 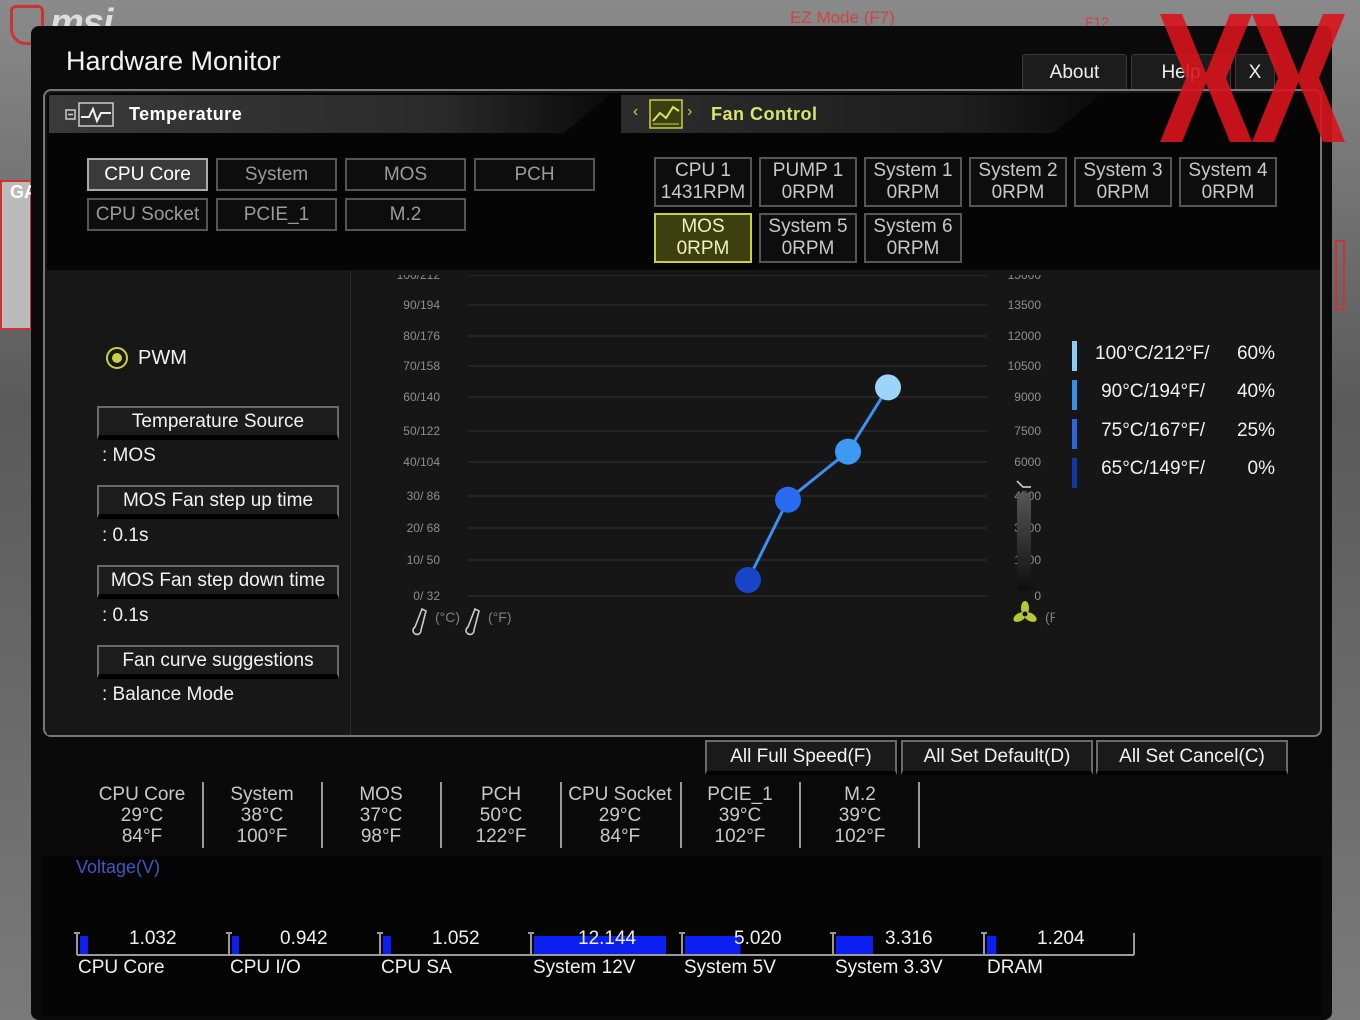 What do you see at coordinates (421, 366) in the screenshot?
I see `y-tick-label-temp: 70/158` at bounding box center [421, 366].